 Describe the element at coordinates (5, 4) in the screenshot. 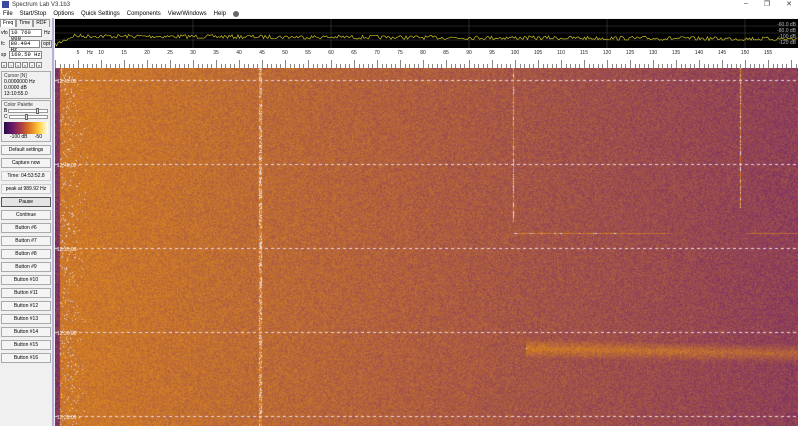

I see `app-icon` at that location.